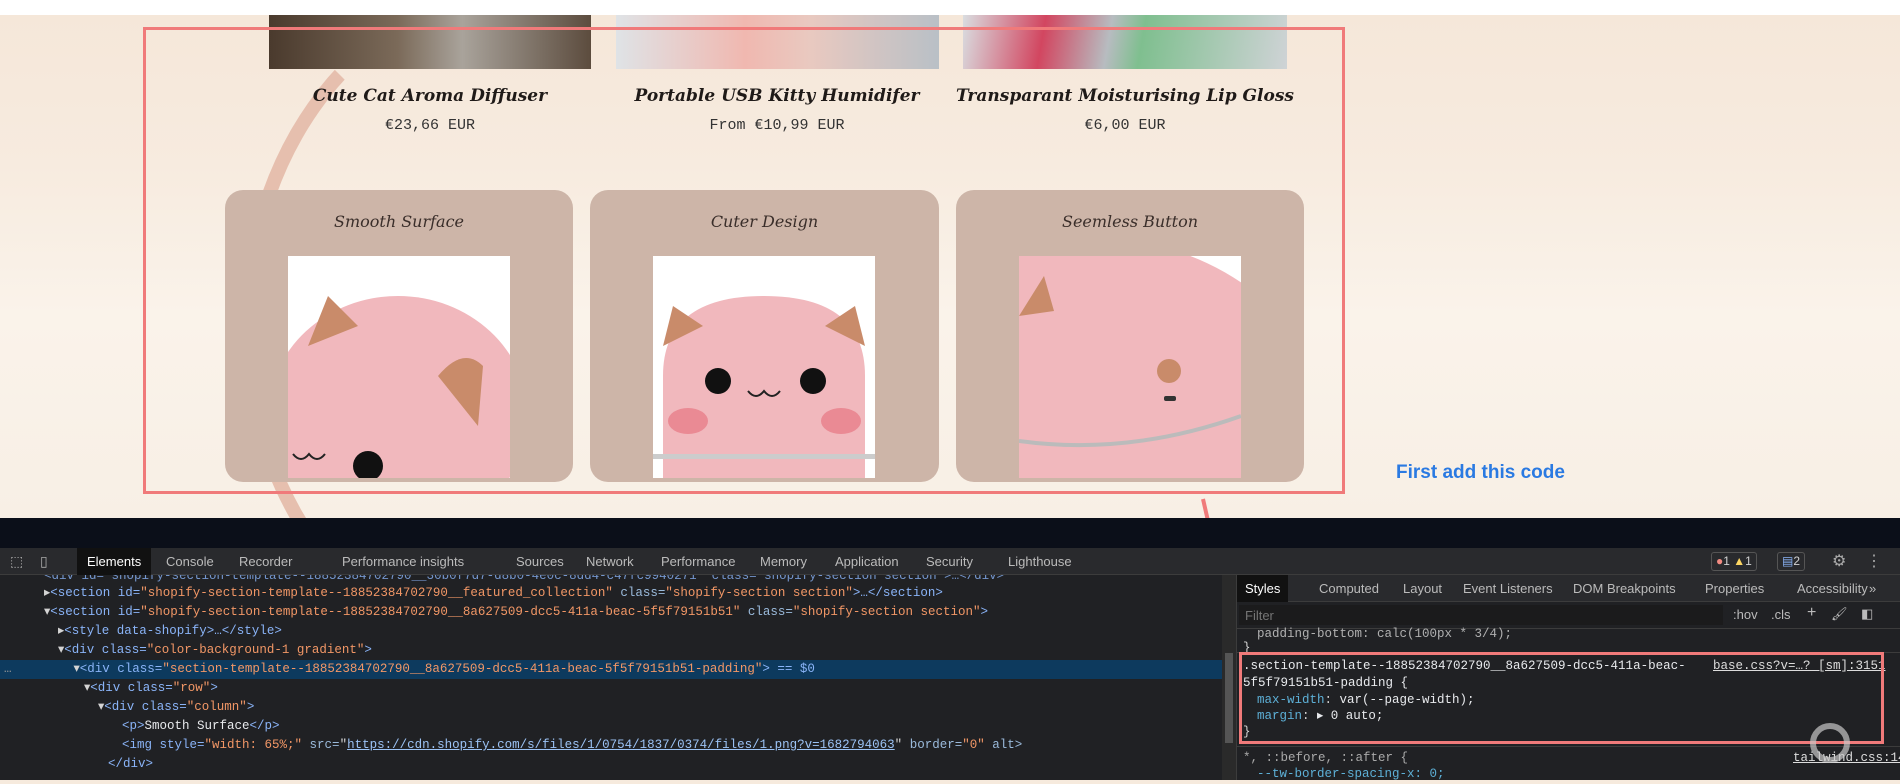 This screenshot has height=784, width=1900. What do you see at coordinates (950, 533) in the screenshot?
I see `viewport-edge` at bounding box center [950, 533].